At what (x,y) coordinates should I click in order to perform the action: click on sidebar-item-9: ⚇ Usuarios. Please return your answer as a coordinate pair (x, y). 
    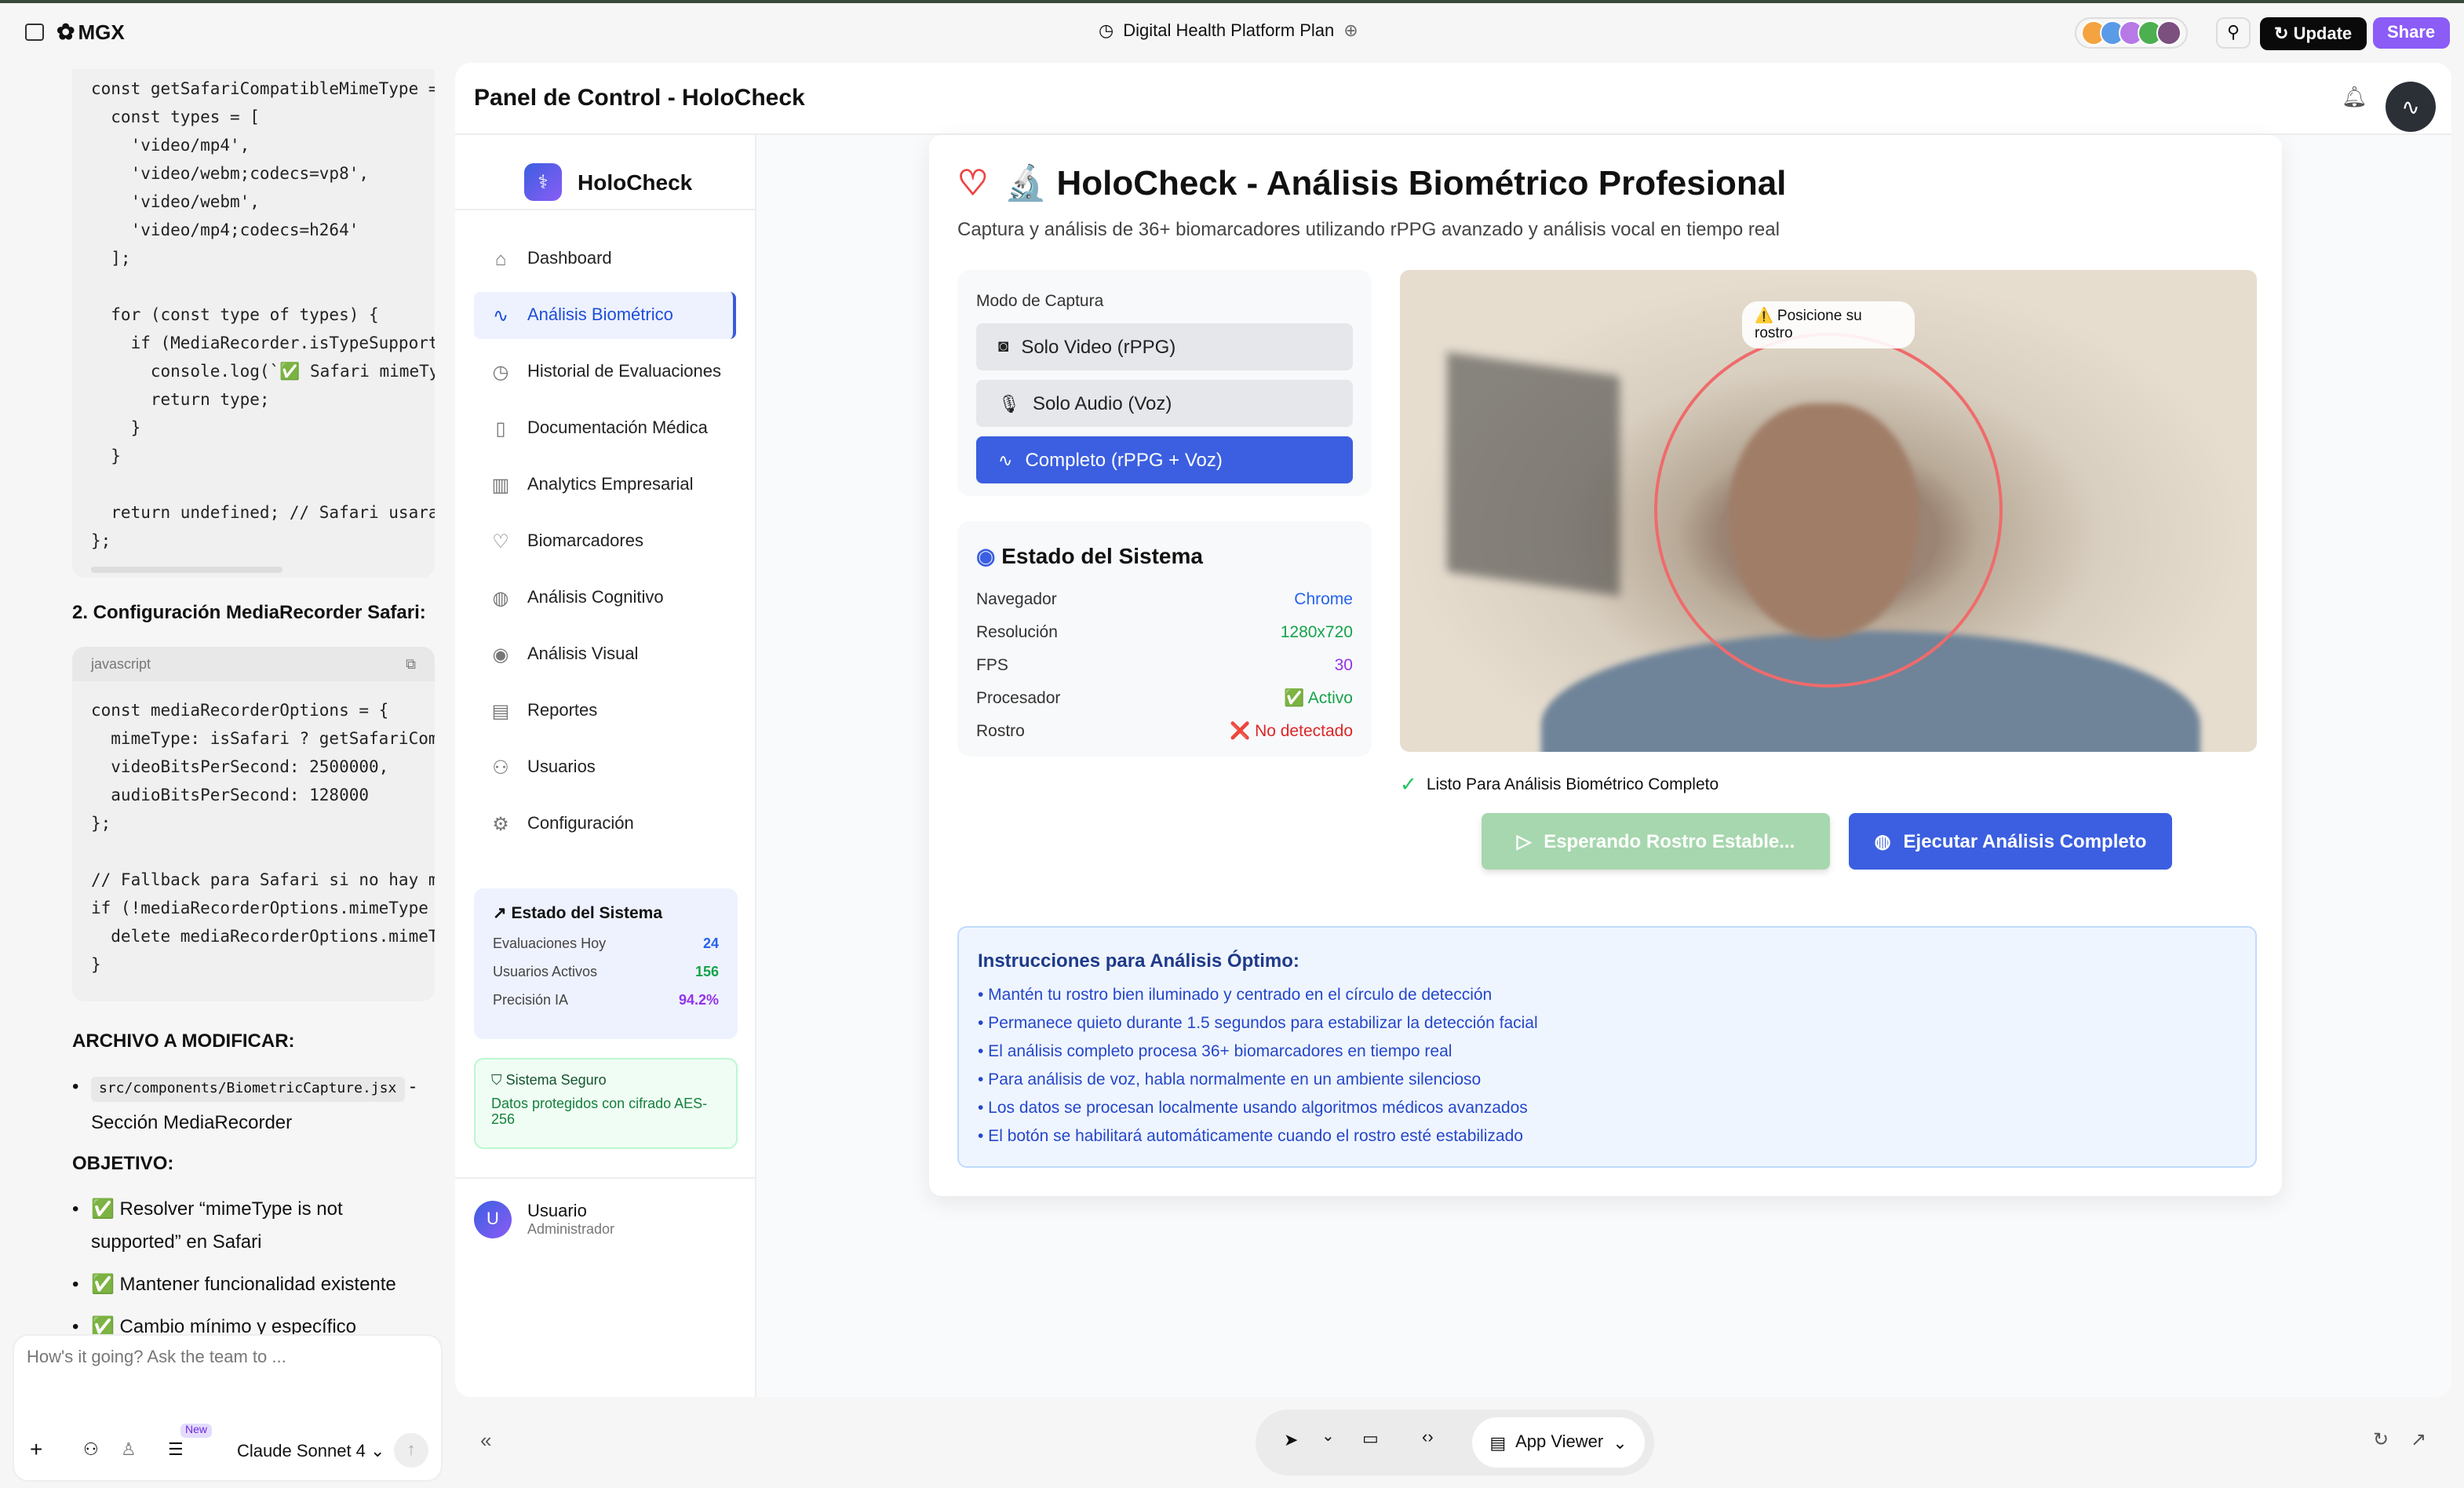
    Looking at the image, I should click on (605, 767).